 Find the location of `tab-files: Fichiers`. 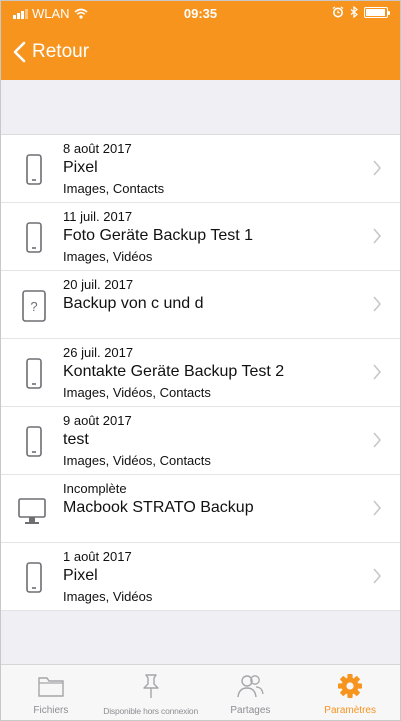

tab-files: Fichiers is located at coordinates (51, 692).